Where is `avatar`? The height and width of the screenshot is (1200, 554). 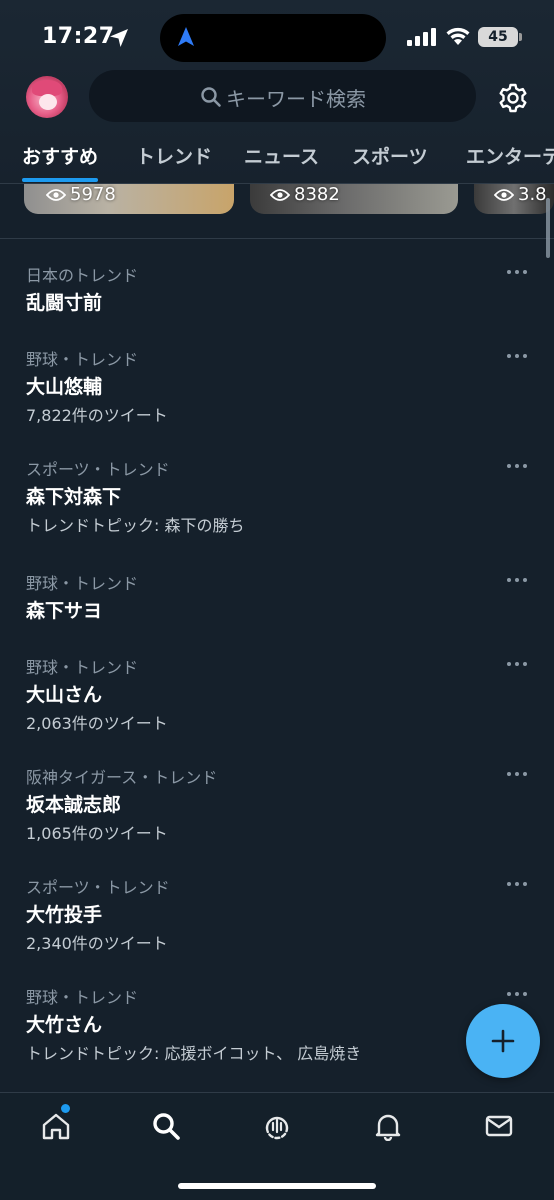
avatar is located at coordinates (47, 97).